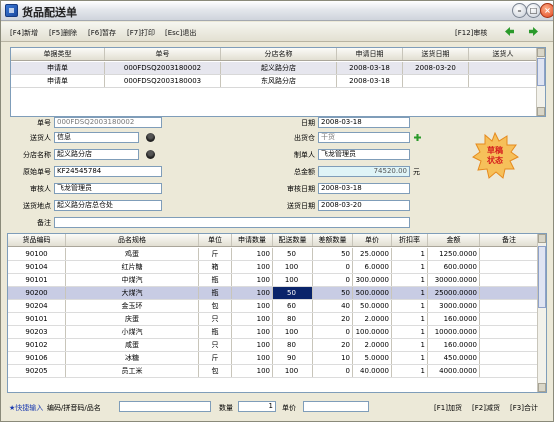  What do you see at coordinates (37, 155) in the screenshot?
I see `branch-label: 分店名称` at bounding box center [37, 155].